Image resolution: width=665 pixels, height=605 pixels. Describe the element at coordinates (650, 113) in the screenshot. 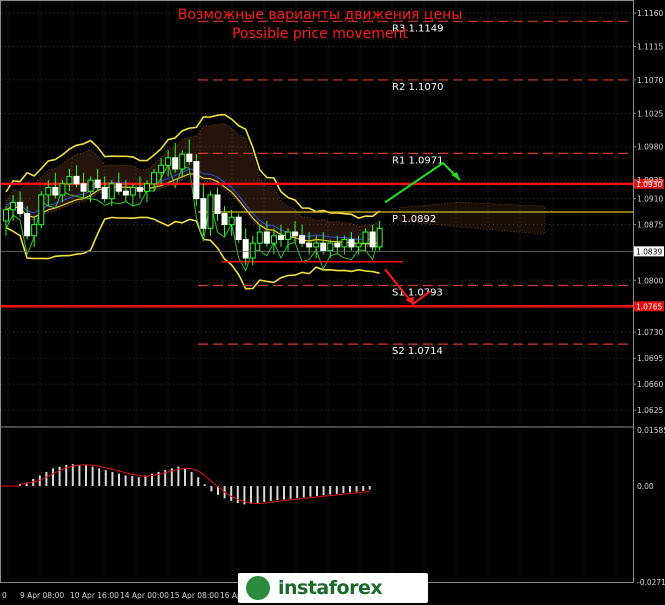

I see `price-tick-label: 1.1025` at that location.